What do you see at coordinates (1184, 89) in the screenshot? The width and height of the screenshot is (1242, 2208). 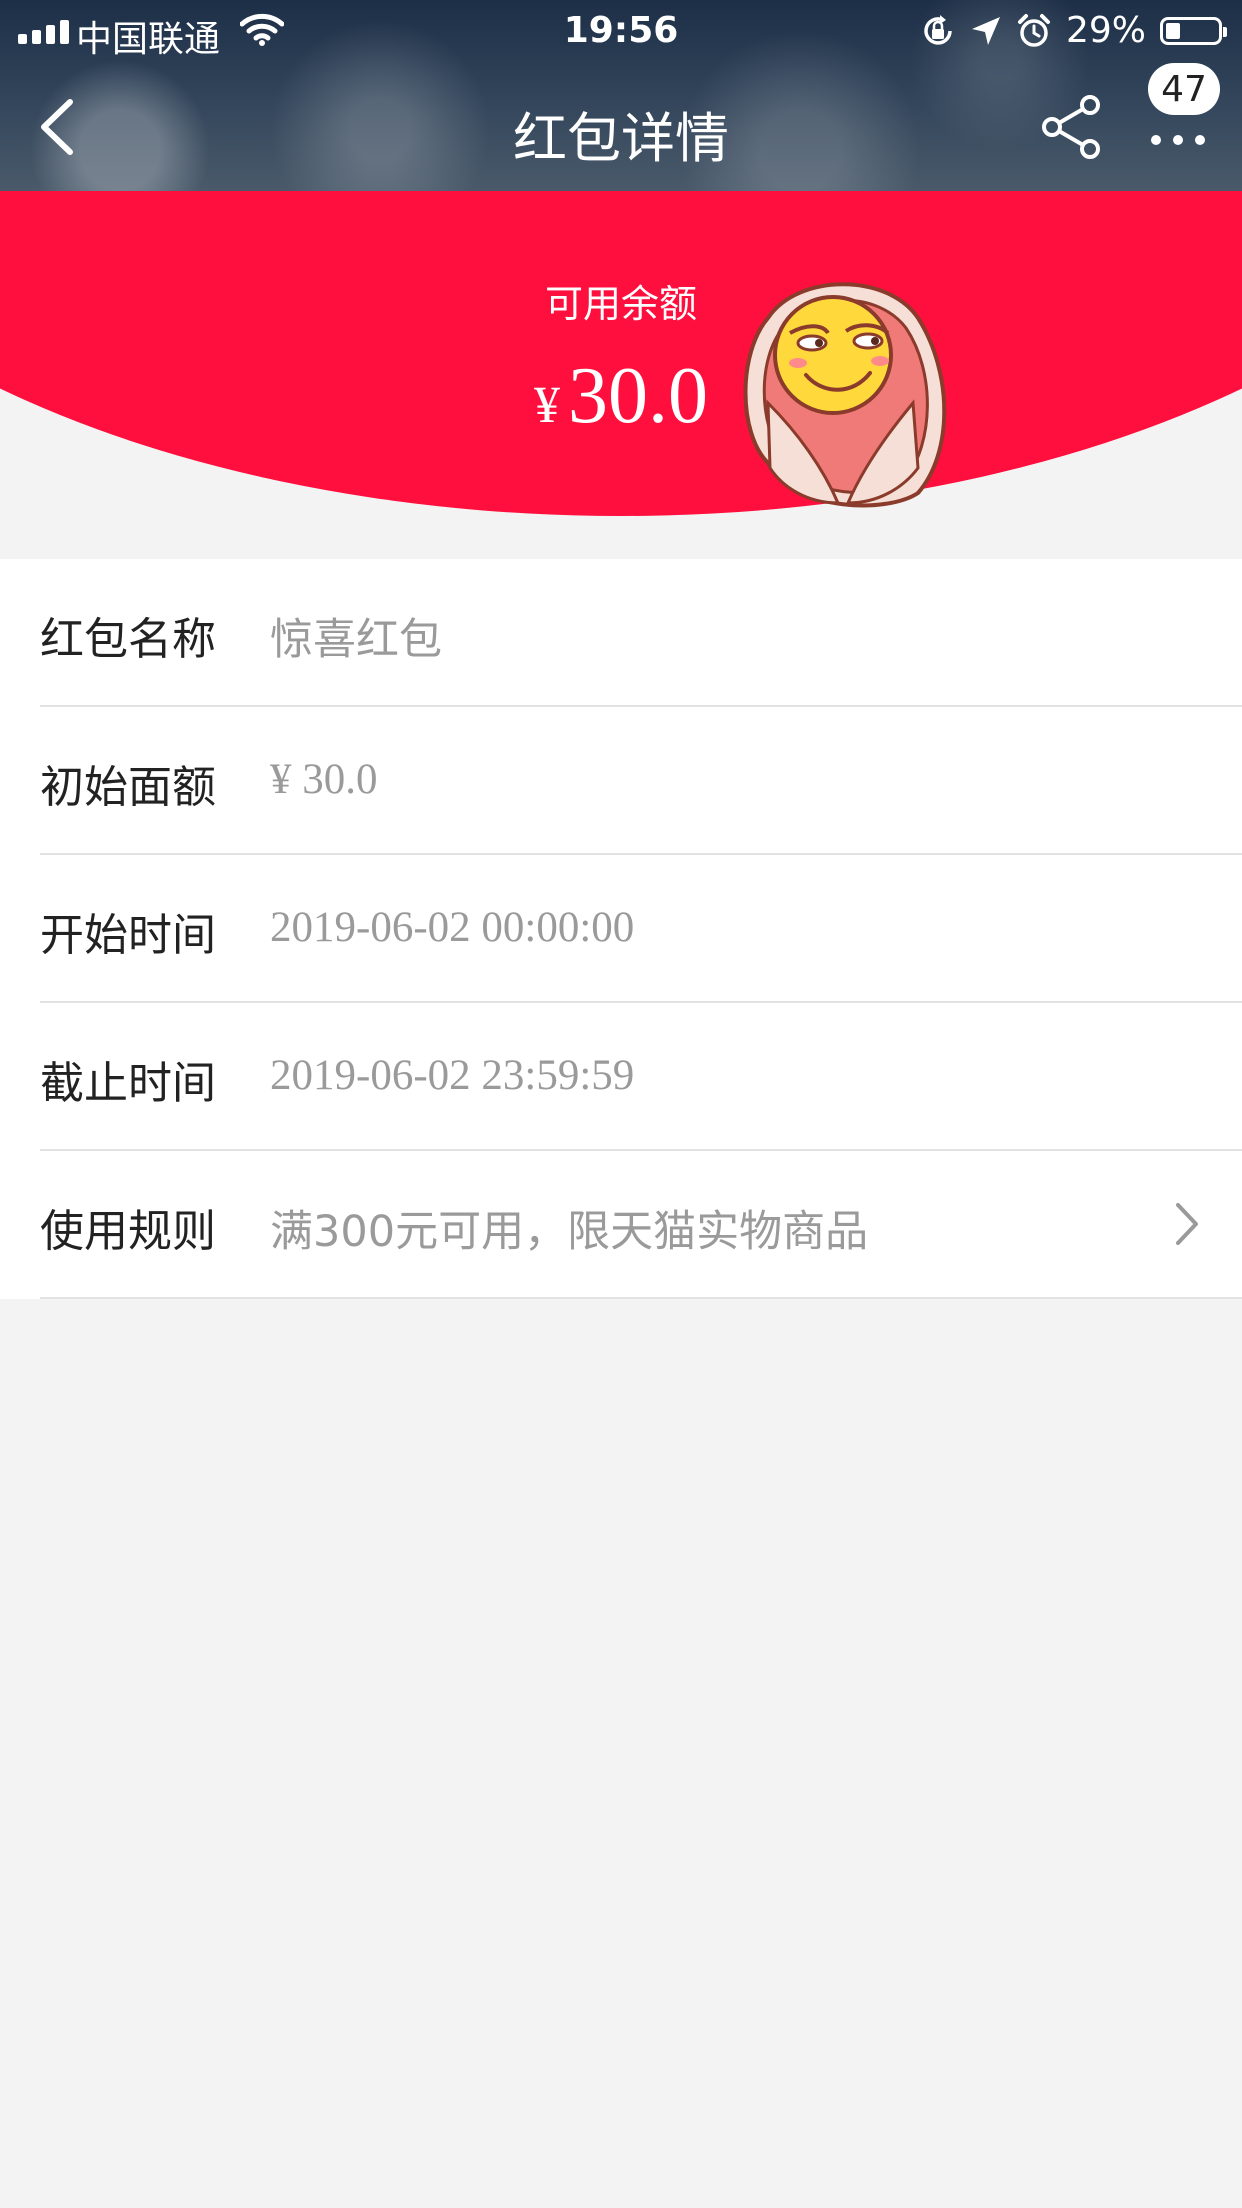 I see `message-count-badge: 47` at bounding box center [1184, 89].